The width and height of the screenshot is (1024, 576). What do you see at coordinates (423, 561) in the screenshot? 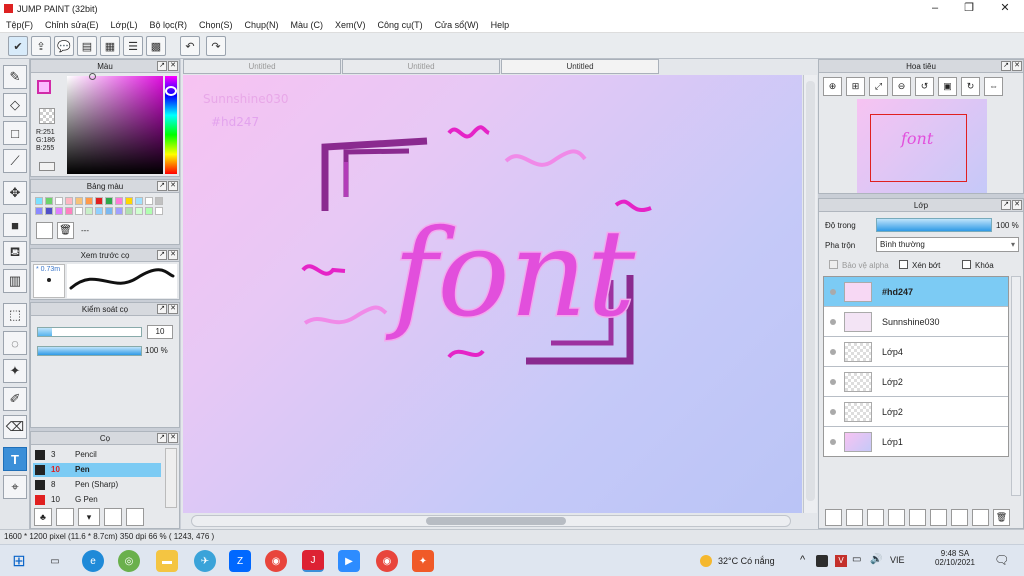
I see `app-icon-orange: ✦` at bounding box center [423, 561].